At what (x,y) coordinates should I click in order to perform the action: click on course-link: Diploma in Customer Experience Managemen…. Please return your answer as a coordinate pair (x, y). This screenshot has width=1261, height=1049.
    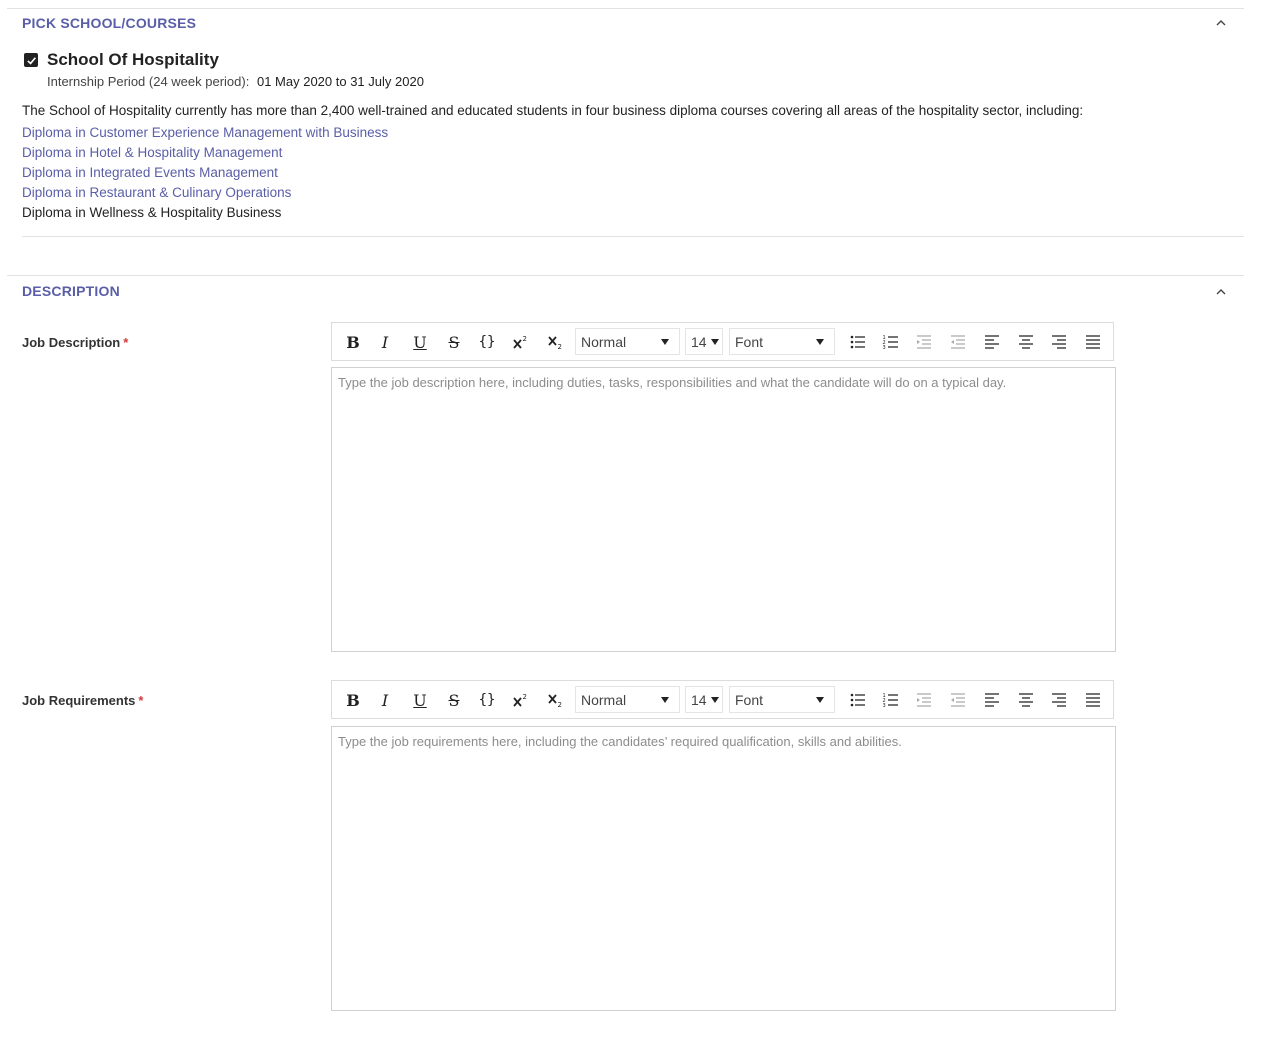
    Looking at the image, I should click on (205, 132).